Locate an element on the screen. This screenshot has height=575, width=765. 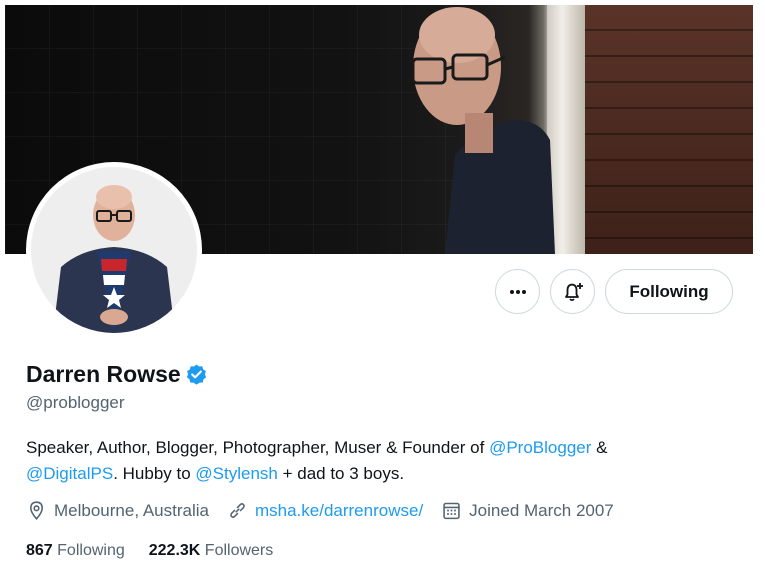
followers-stat: 222.3K Followers is located at coordinates (211, 551).